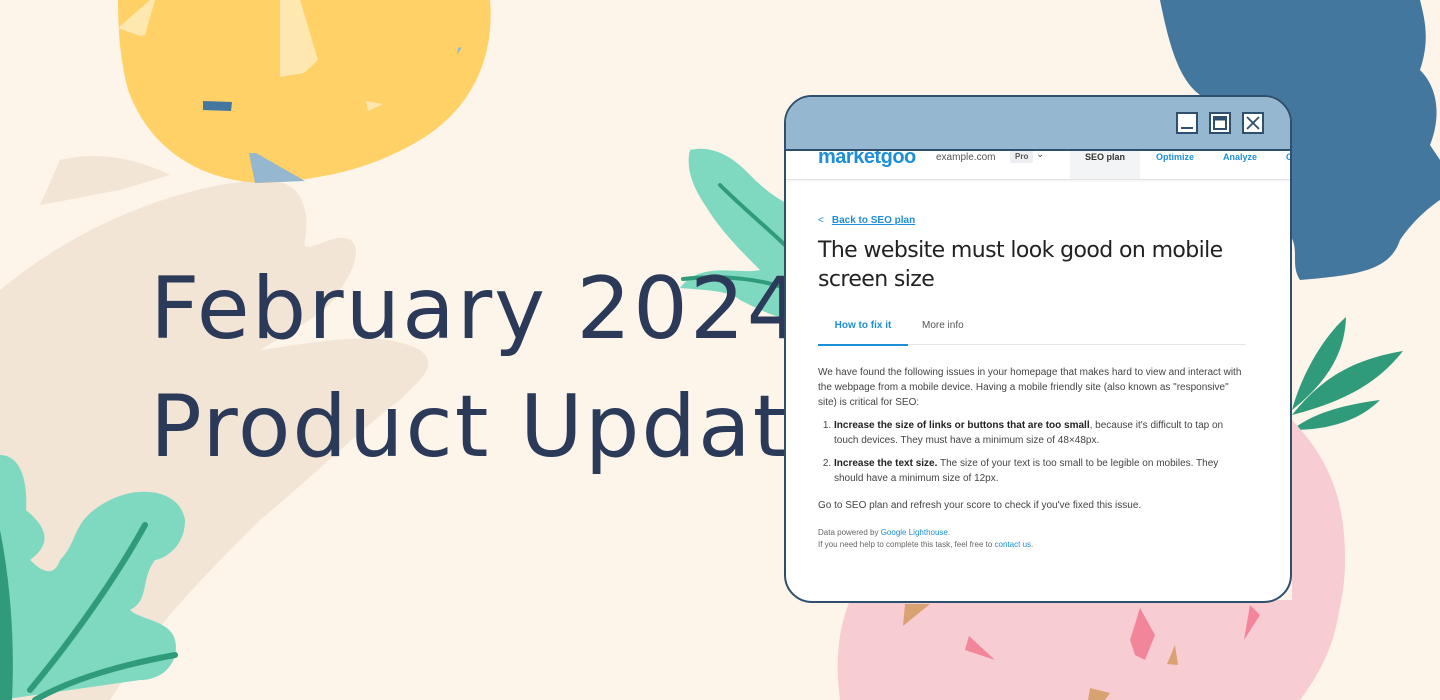 This screenshot has height=700, width=1440. I want to click on google-lighthouse-link: Google Lighthouse, so click(914, 532).